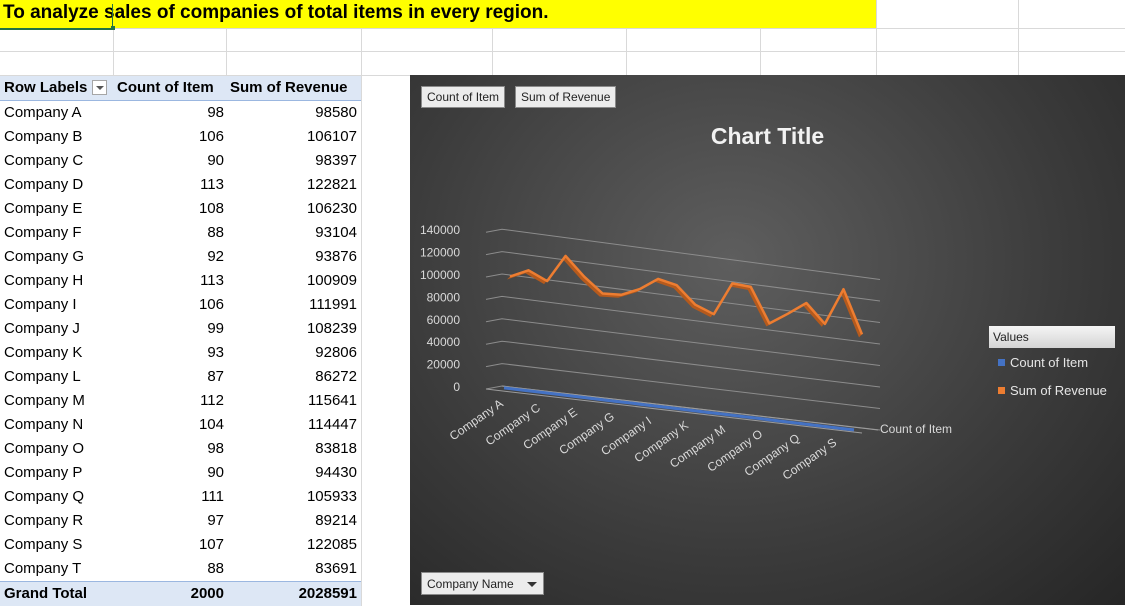  I want to click on row-label: Company P, so click(43, 472).